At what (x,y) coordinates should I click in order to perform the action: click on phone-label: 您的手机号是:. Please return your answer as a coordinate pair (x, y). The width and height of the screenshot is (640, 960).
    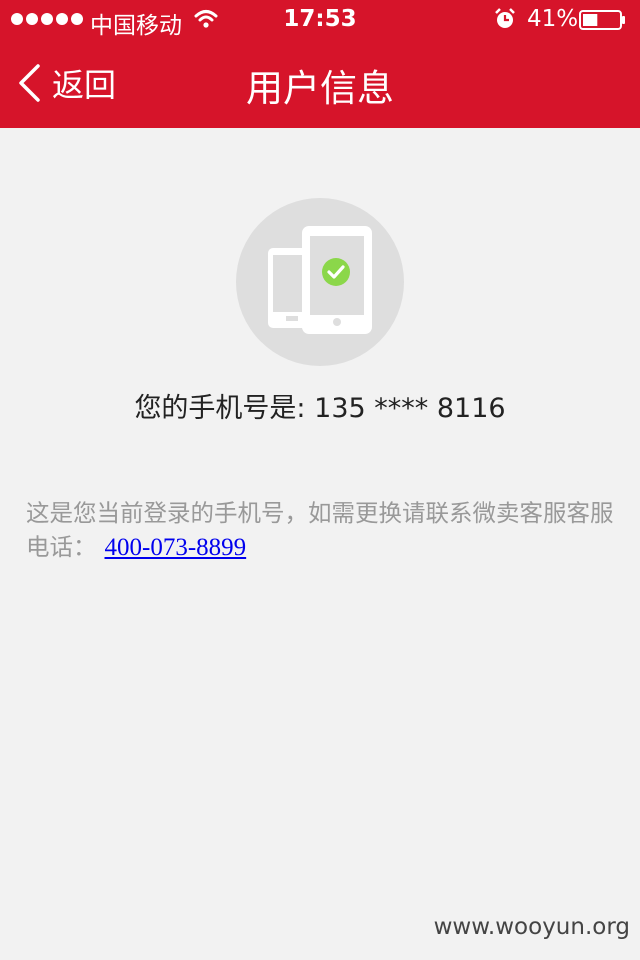
    Looking at the image, I should click on (220, 408).